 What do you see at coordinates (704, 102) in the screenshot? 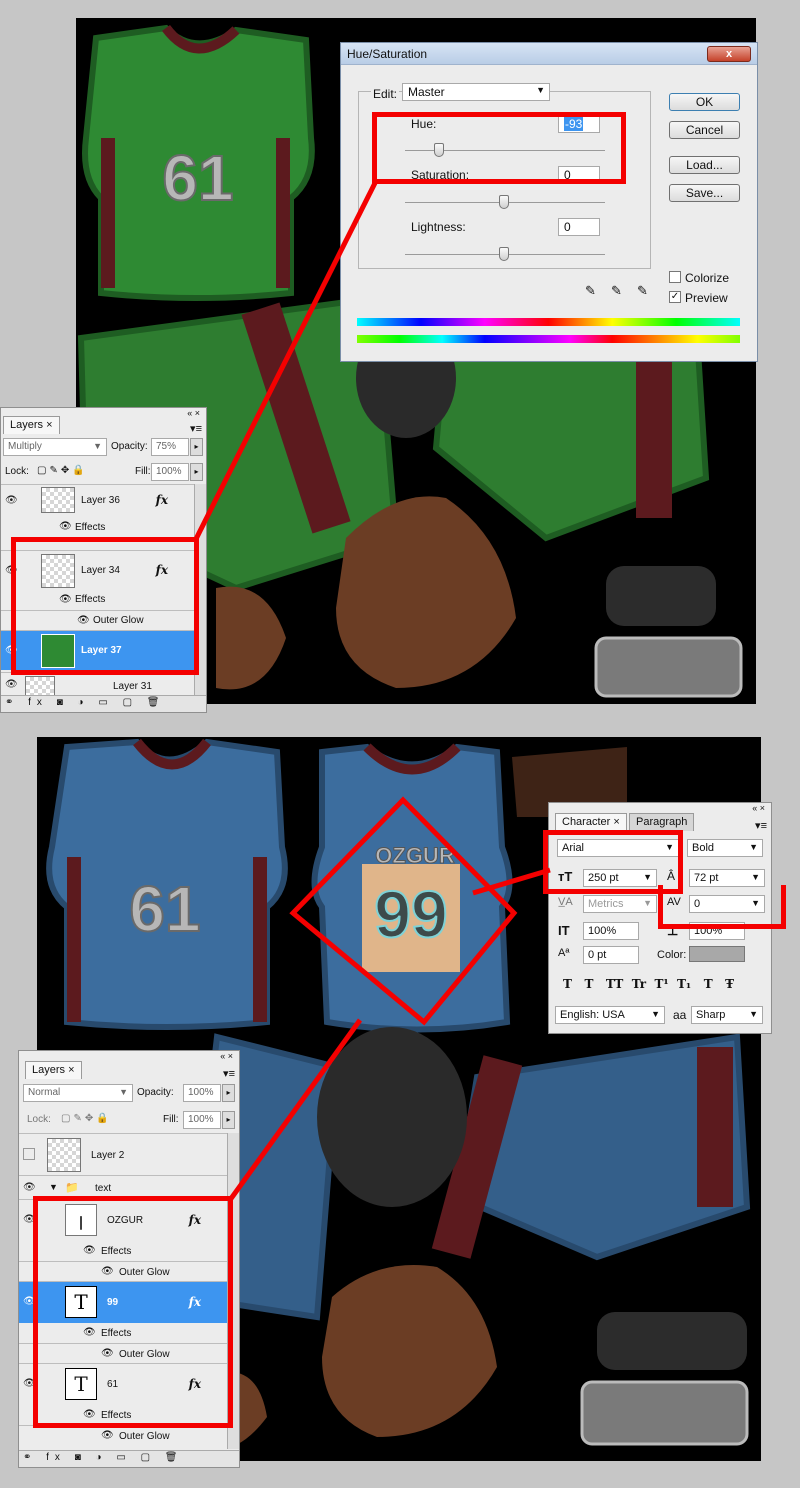
I see `ok-button: OK` at bounding box center [704, 102].